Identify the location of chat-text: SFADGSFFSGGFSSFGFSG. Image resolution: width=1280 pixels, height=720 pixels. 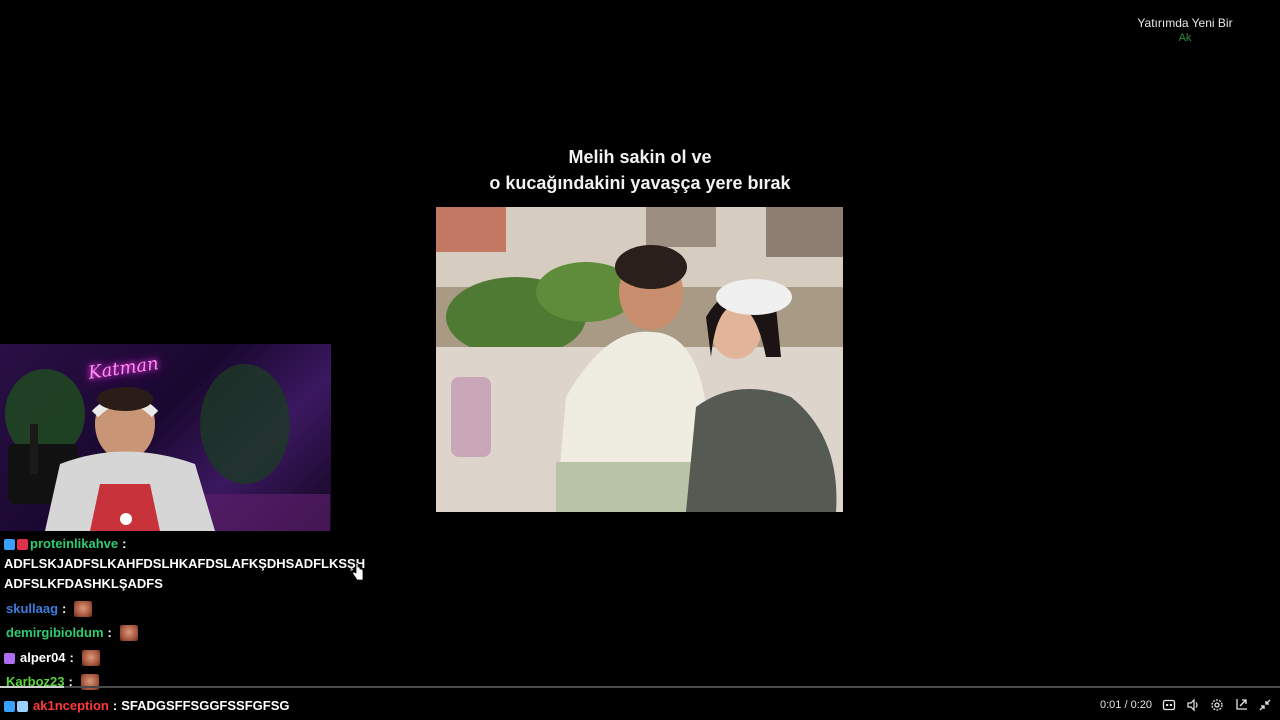
(205, 705).